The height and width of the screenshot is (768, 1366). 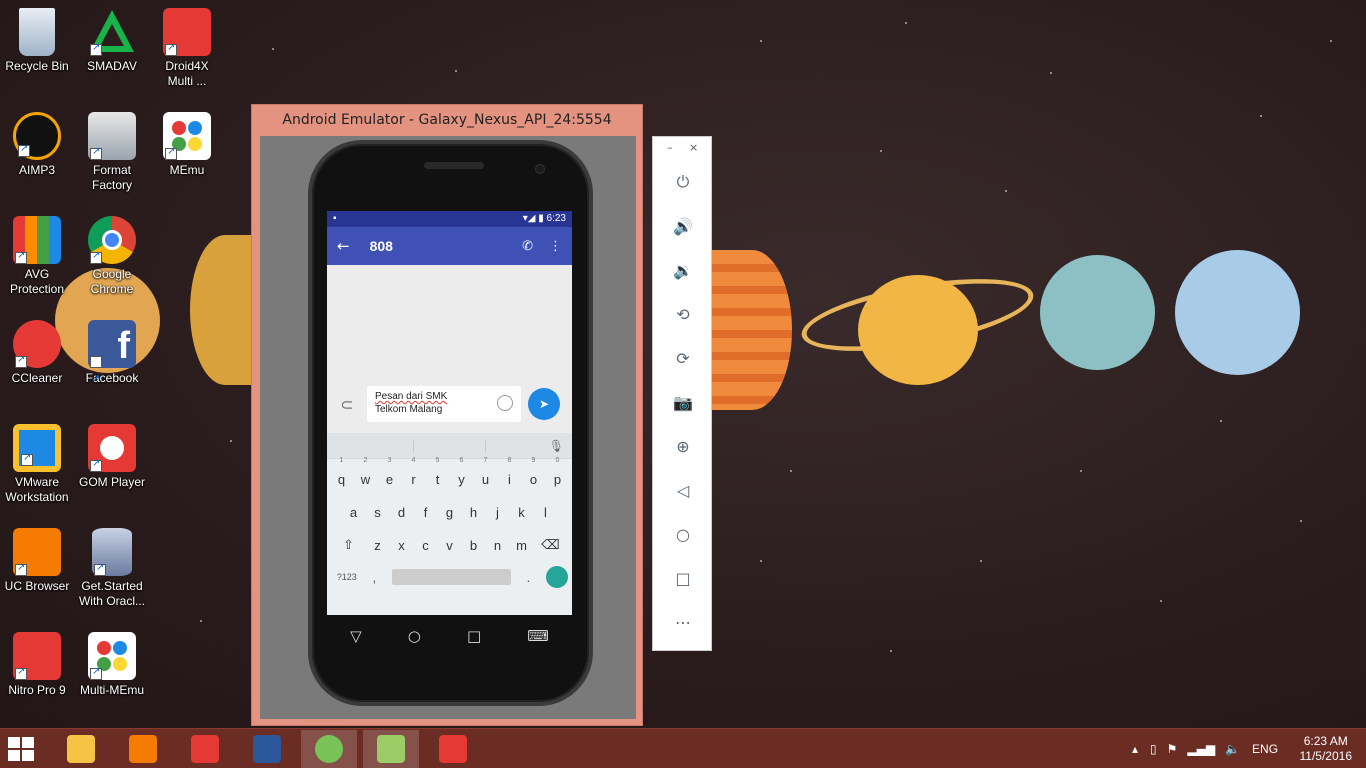 What do you see at coordinates (1172, 749) in the screenshot?
I see `action-center-flag-icon: ⚑` at bounding box center [1172, 749].